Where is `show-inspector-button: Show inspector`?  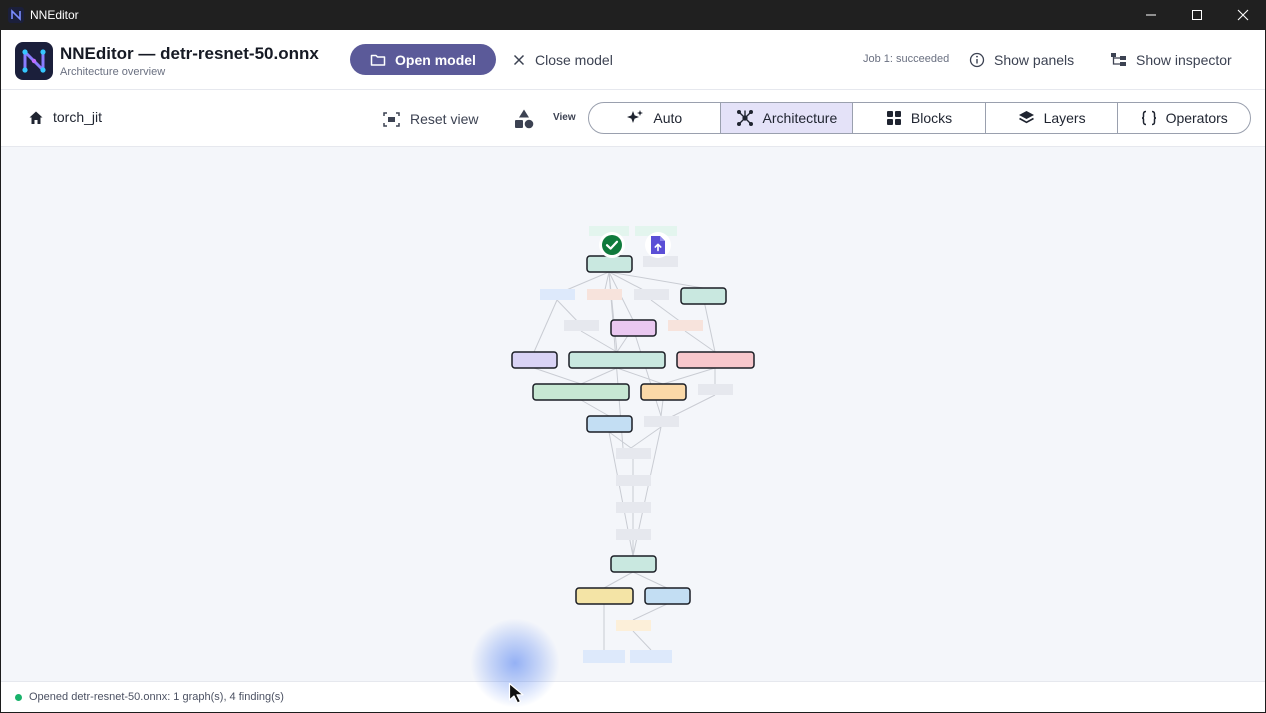 show-inspector-button: Show inspector is located at coordinates (1171, 59).